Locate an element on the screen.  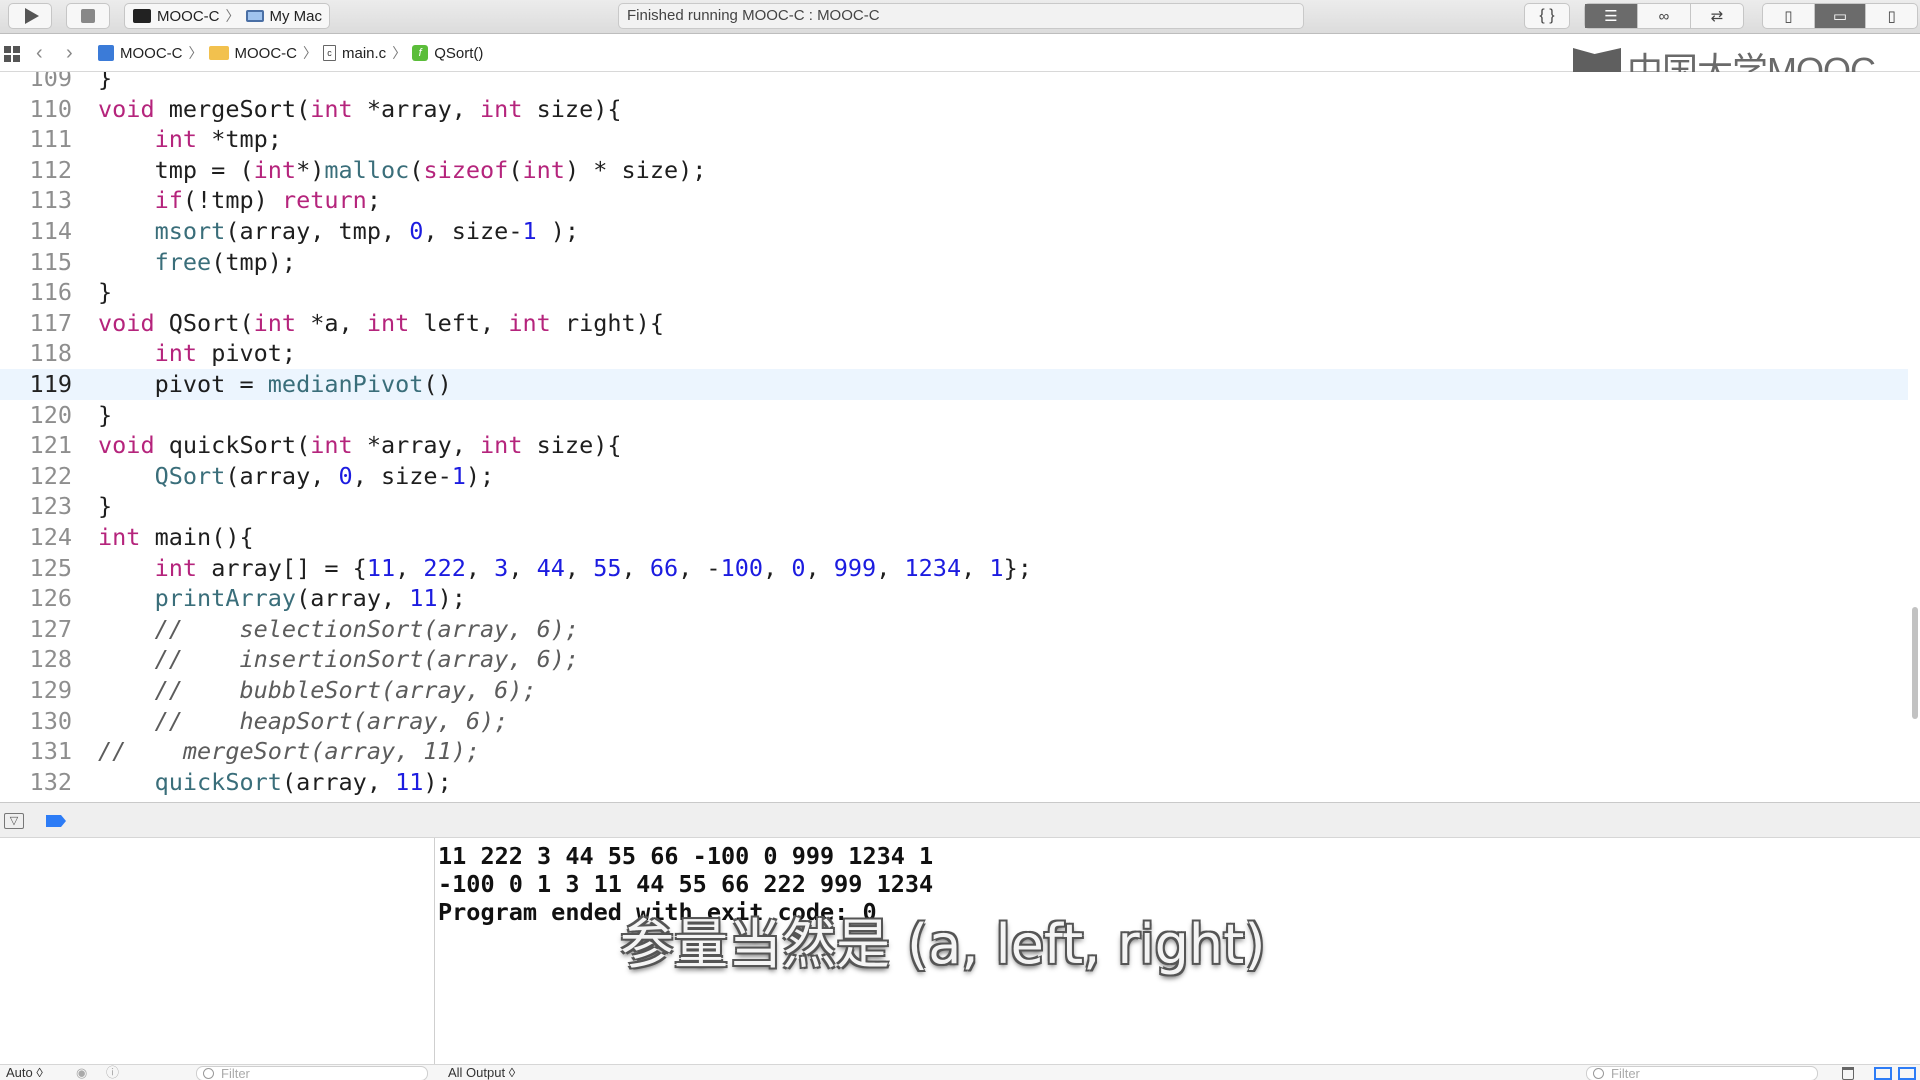
code-text: void mergeSort(int *array, int size){ is located at coordinates (360, 108).